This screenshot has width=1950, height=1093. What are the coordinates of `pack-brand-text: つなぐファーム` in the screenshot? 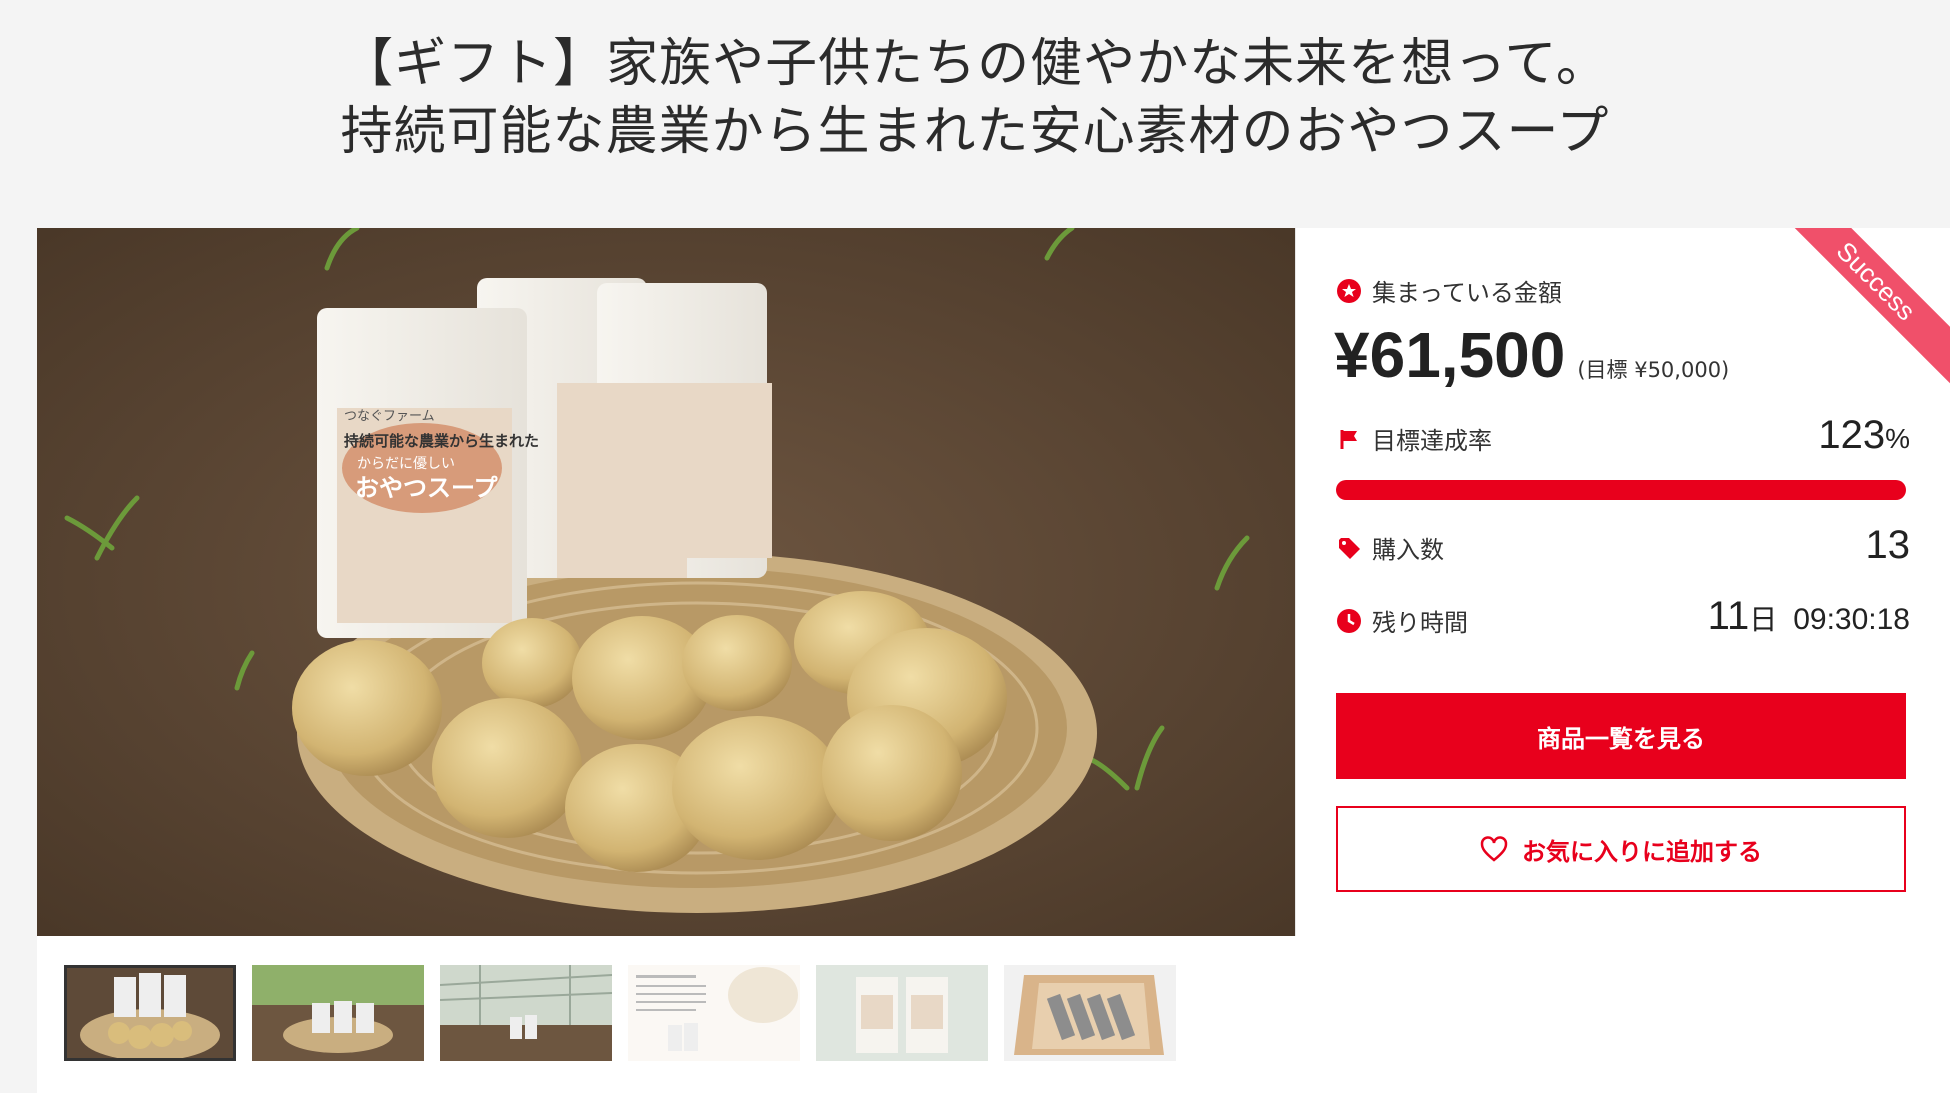 It's located at (389, 416).